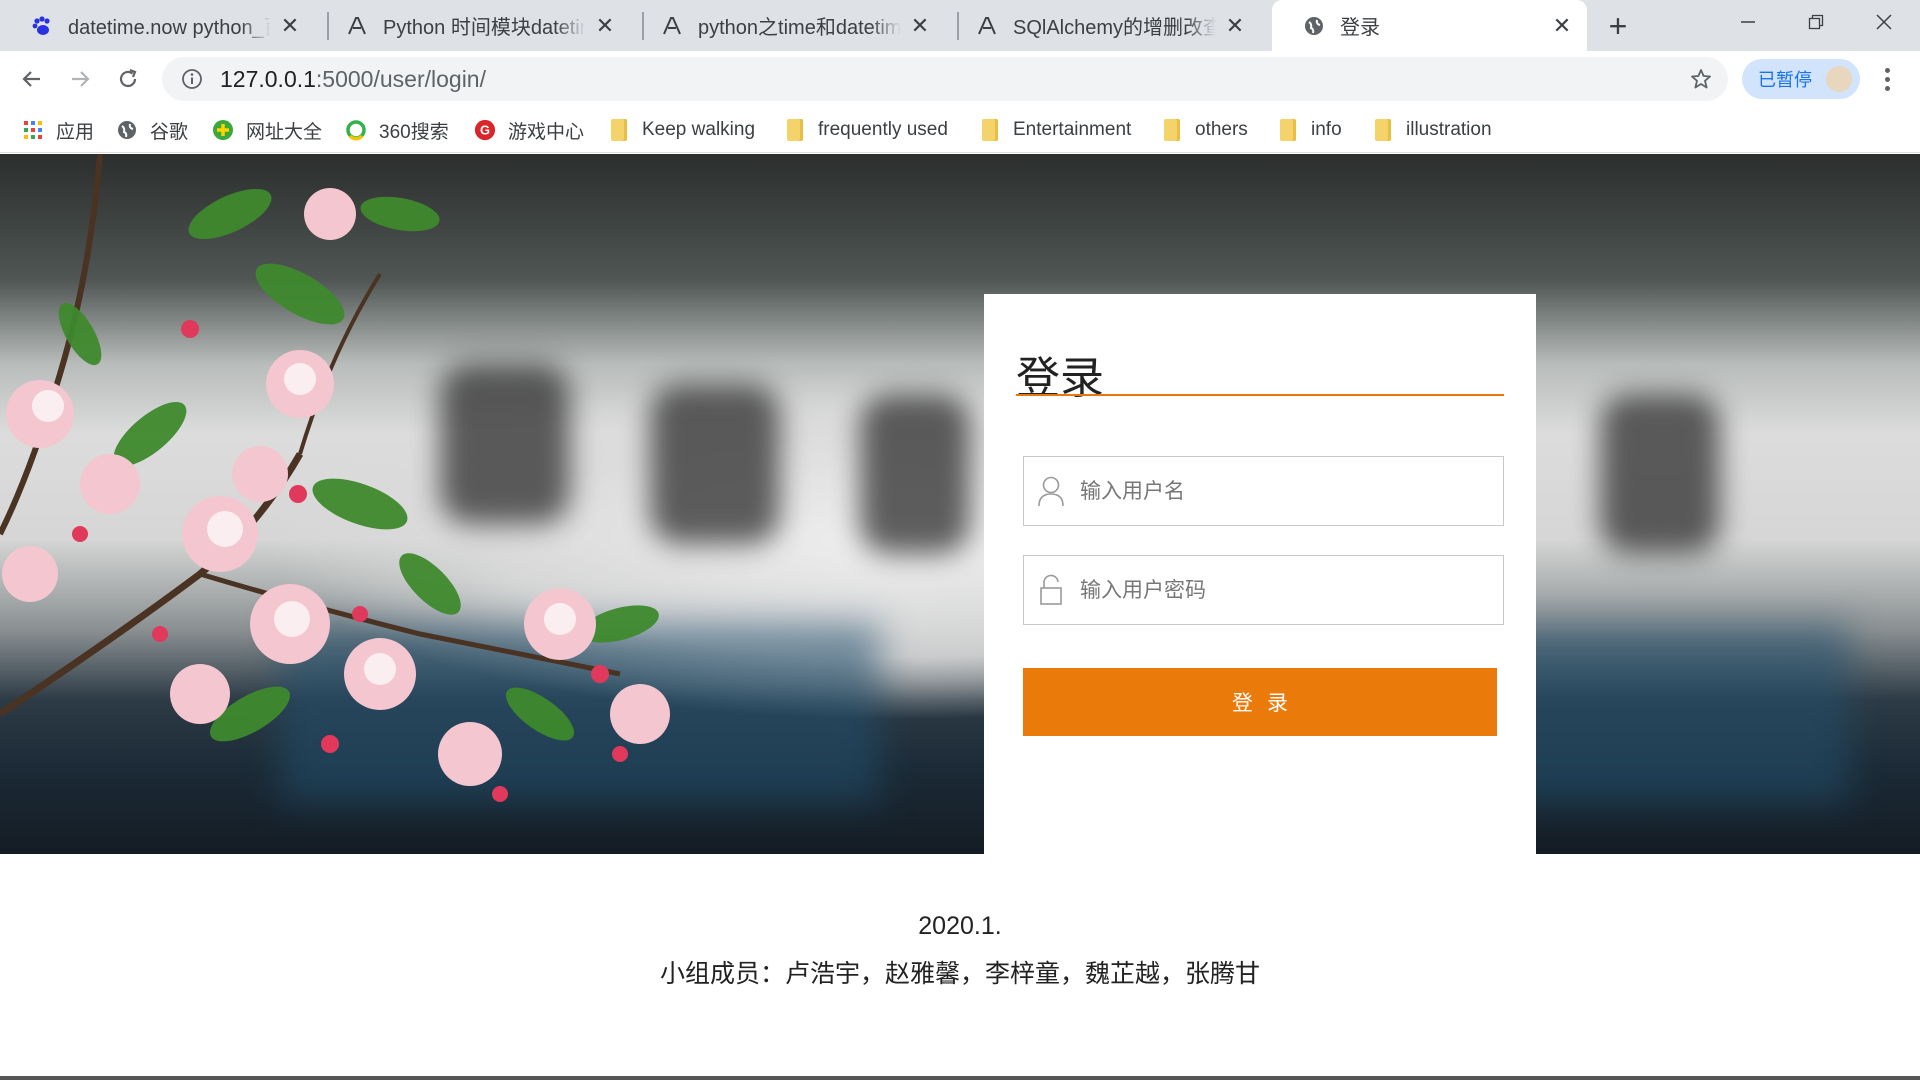 The image size is (1920, 1080). I want to click on forward-button, so click(80, 79).